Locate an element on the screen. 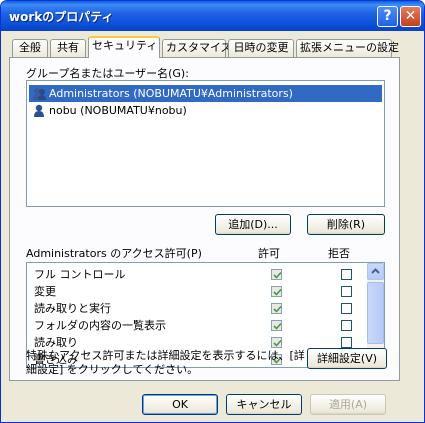 The height and width of the screenshot is (423, 425). permission-row: 読み取りと実行 is located at coordinates (197, 308).